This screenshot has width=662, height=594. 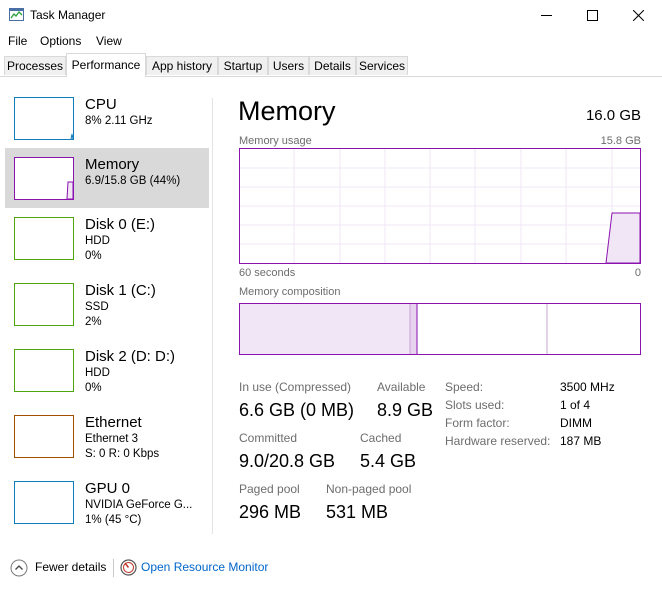 What do you see at coordinates (44, 370) in the screenshot?
I see `disk-2-thumbnail-graph` at bounding box center [44, 370].